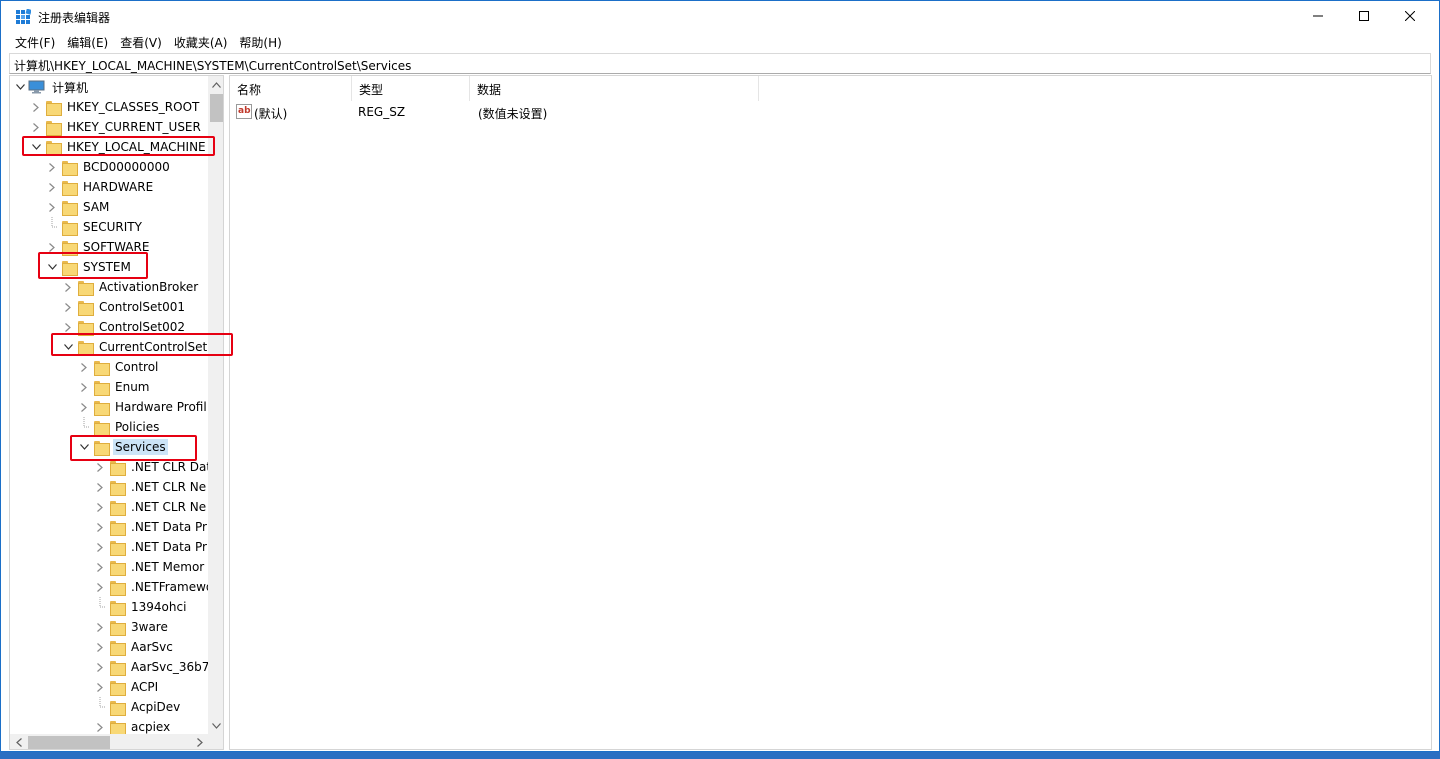  Describe the element at coordinates (95, 227) in the screenshot. I see `tree-node: SECURITY` at that location.